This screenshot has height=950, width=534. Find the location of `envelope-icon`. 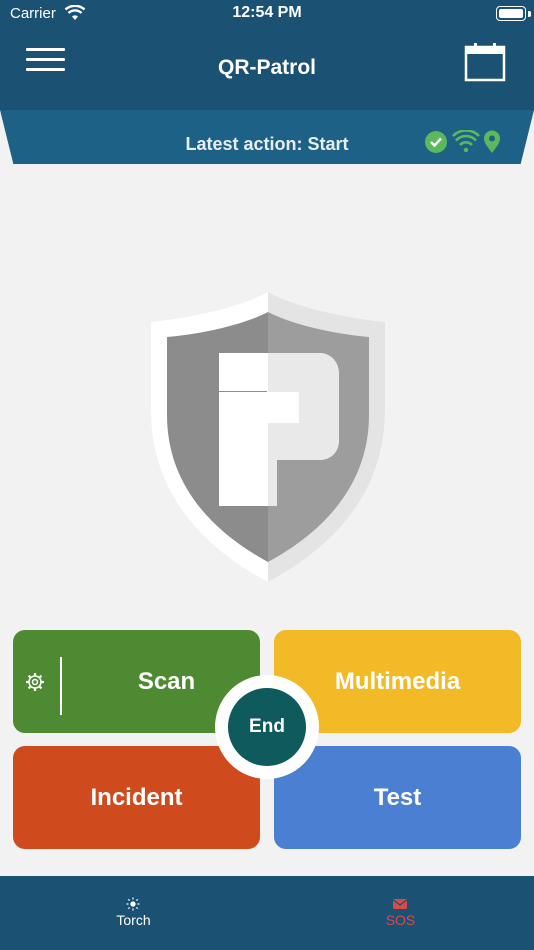

envelope-icon is located at coordinates (400, 904).